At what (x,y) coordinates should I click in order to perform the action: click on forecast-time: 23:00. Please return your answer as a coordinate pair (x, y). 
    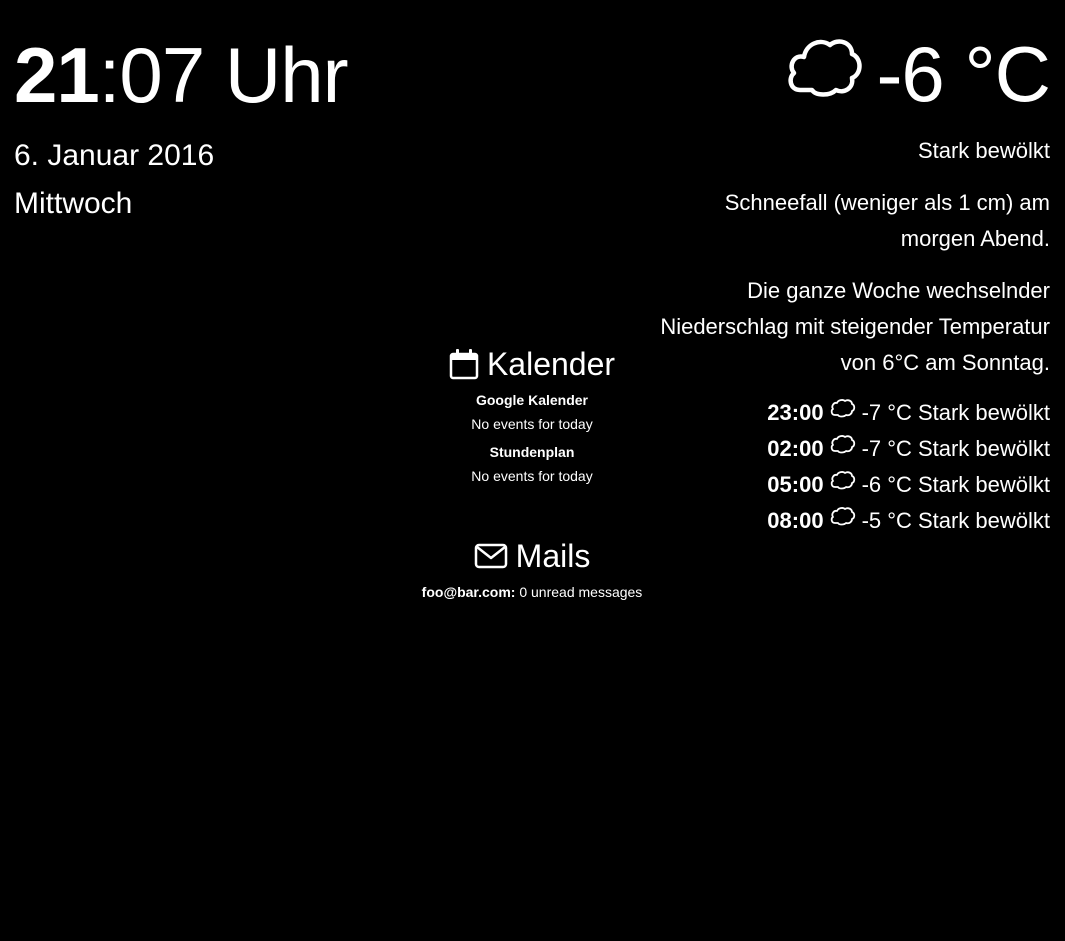
    Looking at the image, I should click on (795, 412).